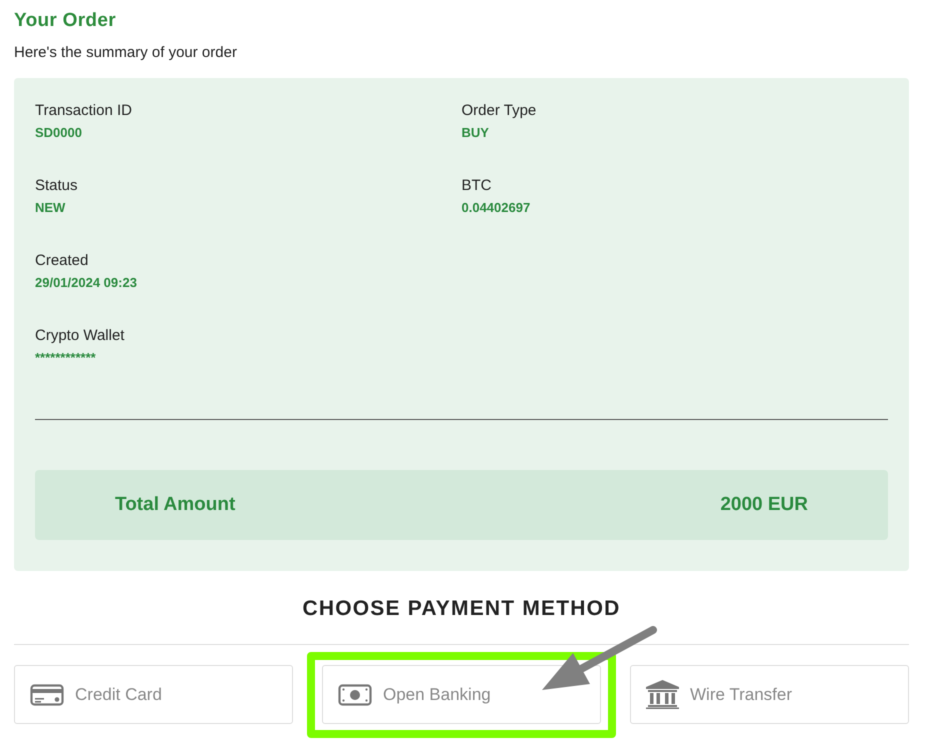  Describe the element at coordinates (355, 695) in the screenshot. I see `banknote-icon` at that location.